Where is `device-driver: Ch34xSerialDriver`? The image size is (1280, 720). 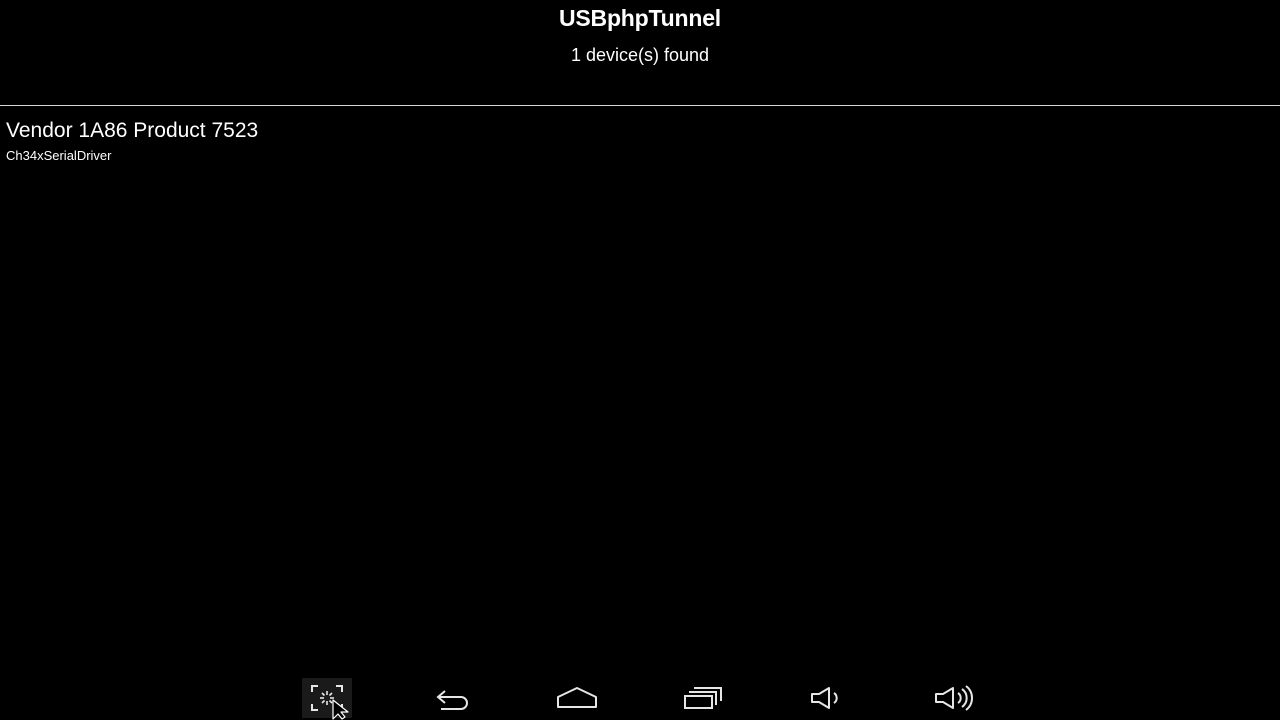 device-driver: Ch34xSerialDriver is located at coordinates (59, 155).